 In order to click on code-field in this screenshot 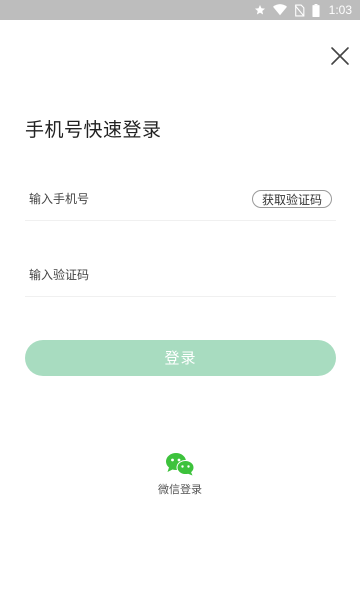, I will do `click(180, 276)`.